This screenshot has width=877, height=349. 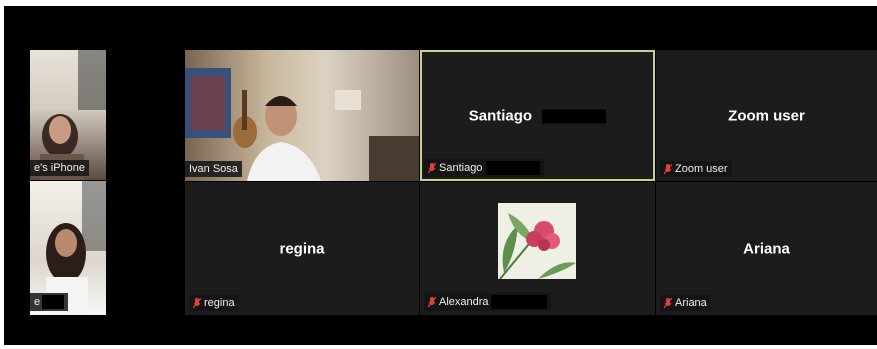 I want to click on participant-display-name: Ariana, so click(x=766, y=248).